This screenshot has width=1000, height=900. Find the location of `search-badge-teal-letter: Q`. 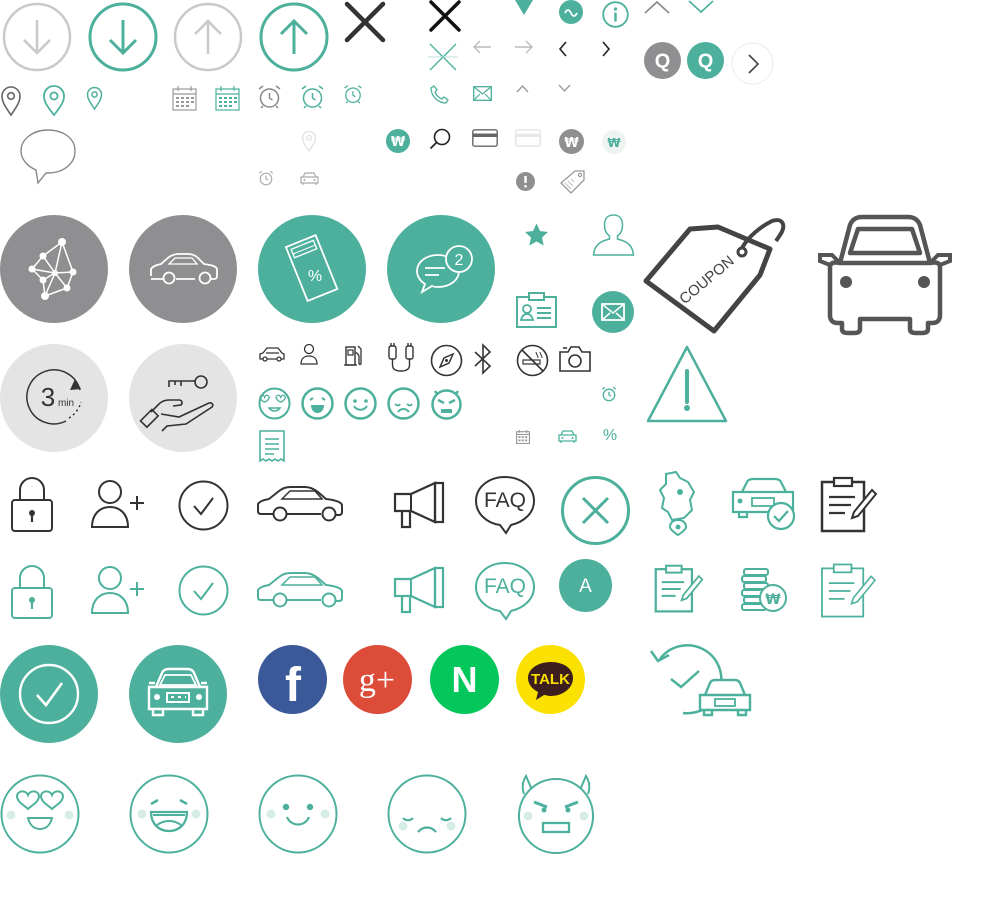

search-badge-teal-letter: Q is located at coordinates (706, 62).